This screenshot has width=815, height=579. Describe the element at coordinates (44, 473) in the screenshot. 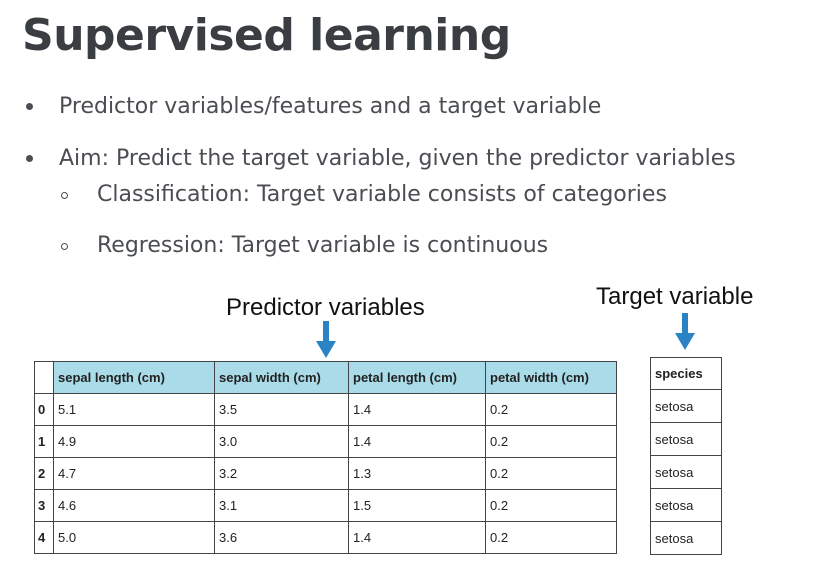

I see `row-index: 2` at that location.